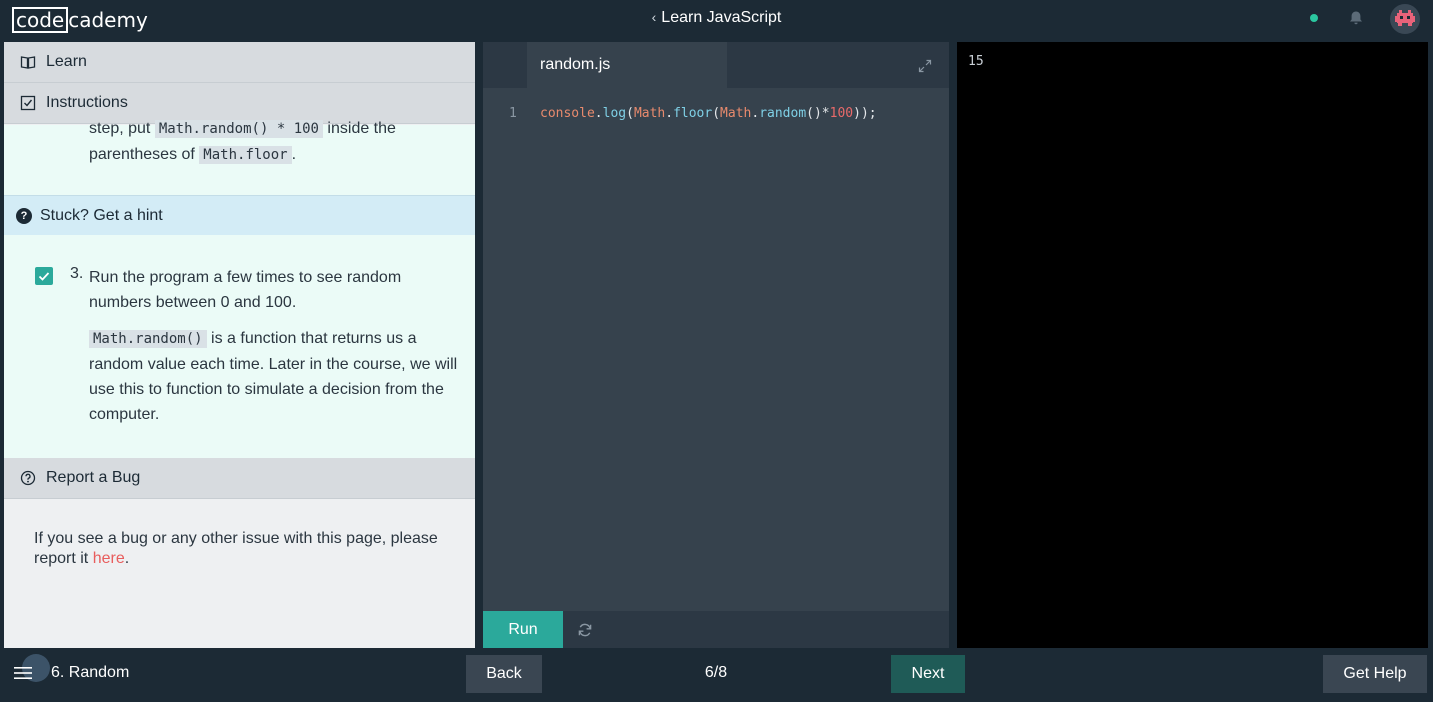 This screenshot has height=702, width=1433. I want to click on status-dot, so click(1314, 18).